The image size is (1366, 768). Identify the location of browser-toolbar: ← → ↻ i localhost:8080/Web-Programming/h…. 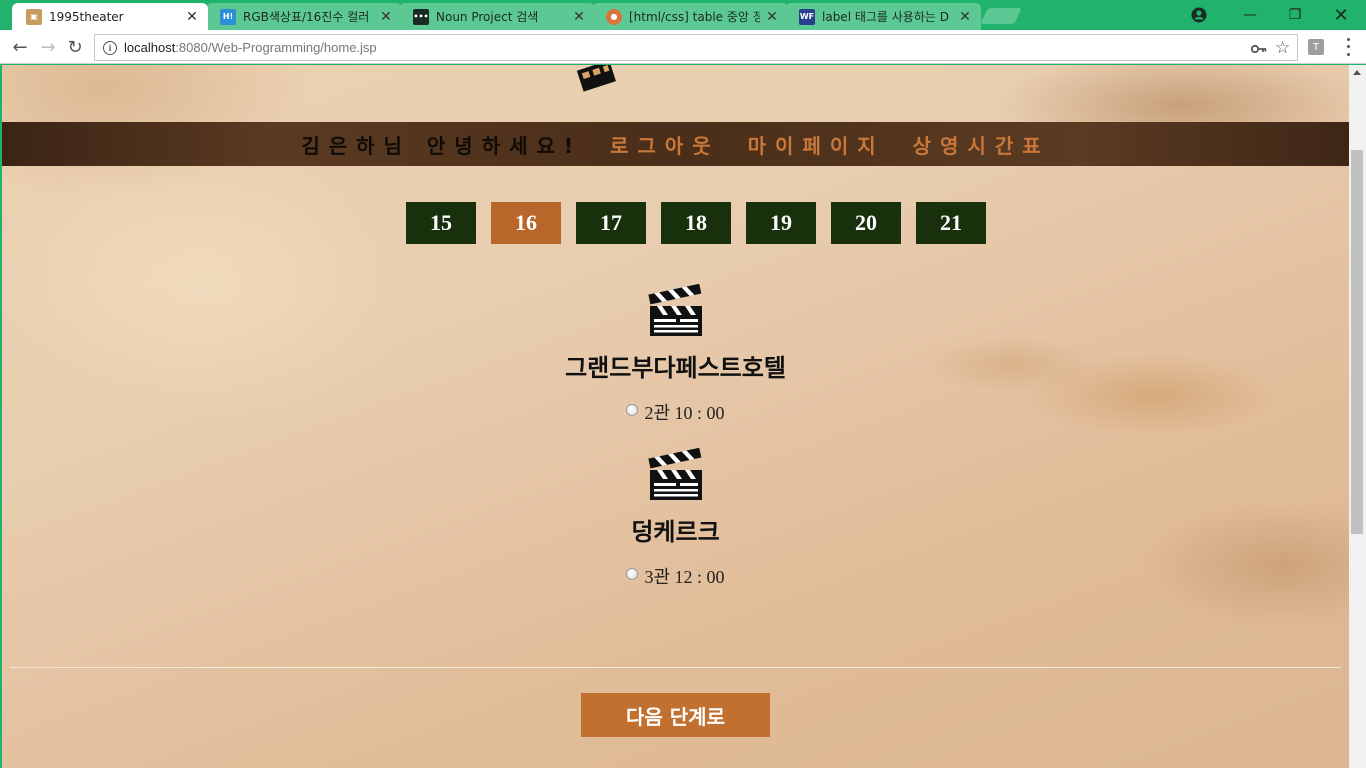
(683, 47).